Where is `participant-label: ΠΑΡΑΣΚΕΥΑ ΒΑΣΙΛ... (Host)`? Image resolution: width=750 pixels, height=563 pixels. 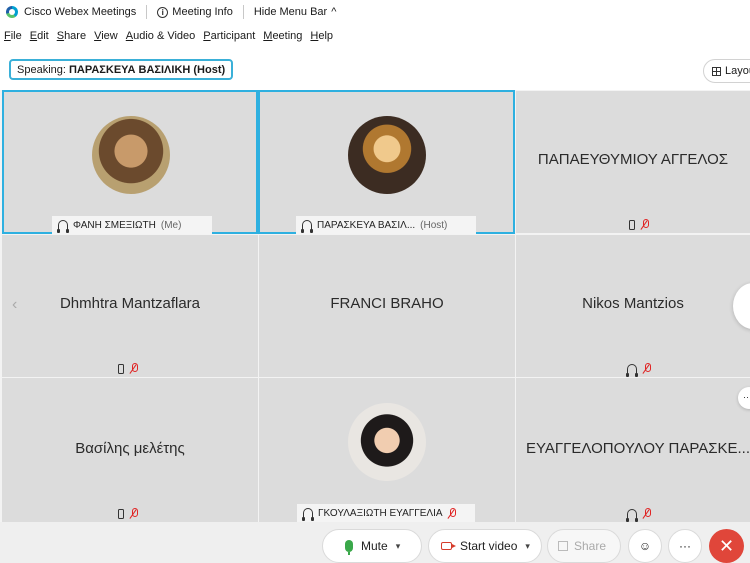 participant-label: ΠΑΡΑΣΚΕΥΑ ΒΑΣΙΛ... (Host) is located at coordinates (386, 225).